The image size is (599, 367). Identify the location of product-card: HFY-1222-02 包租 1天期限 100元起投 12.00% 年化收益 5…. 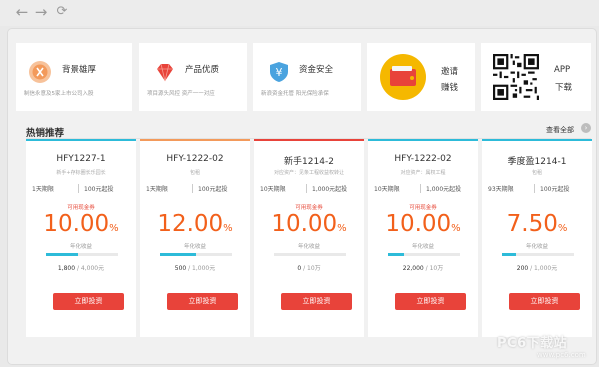
(195, 238).